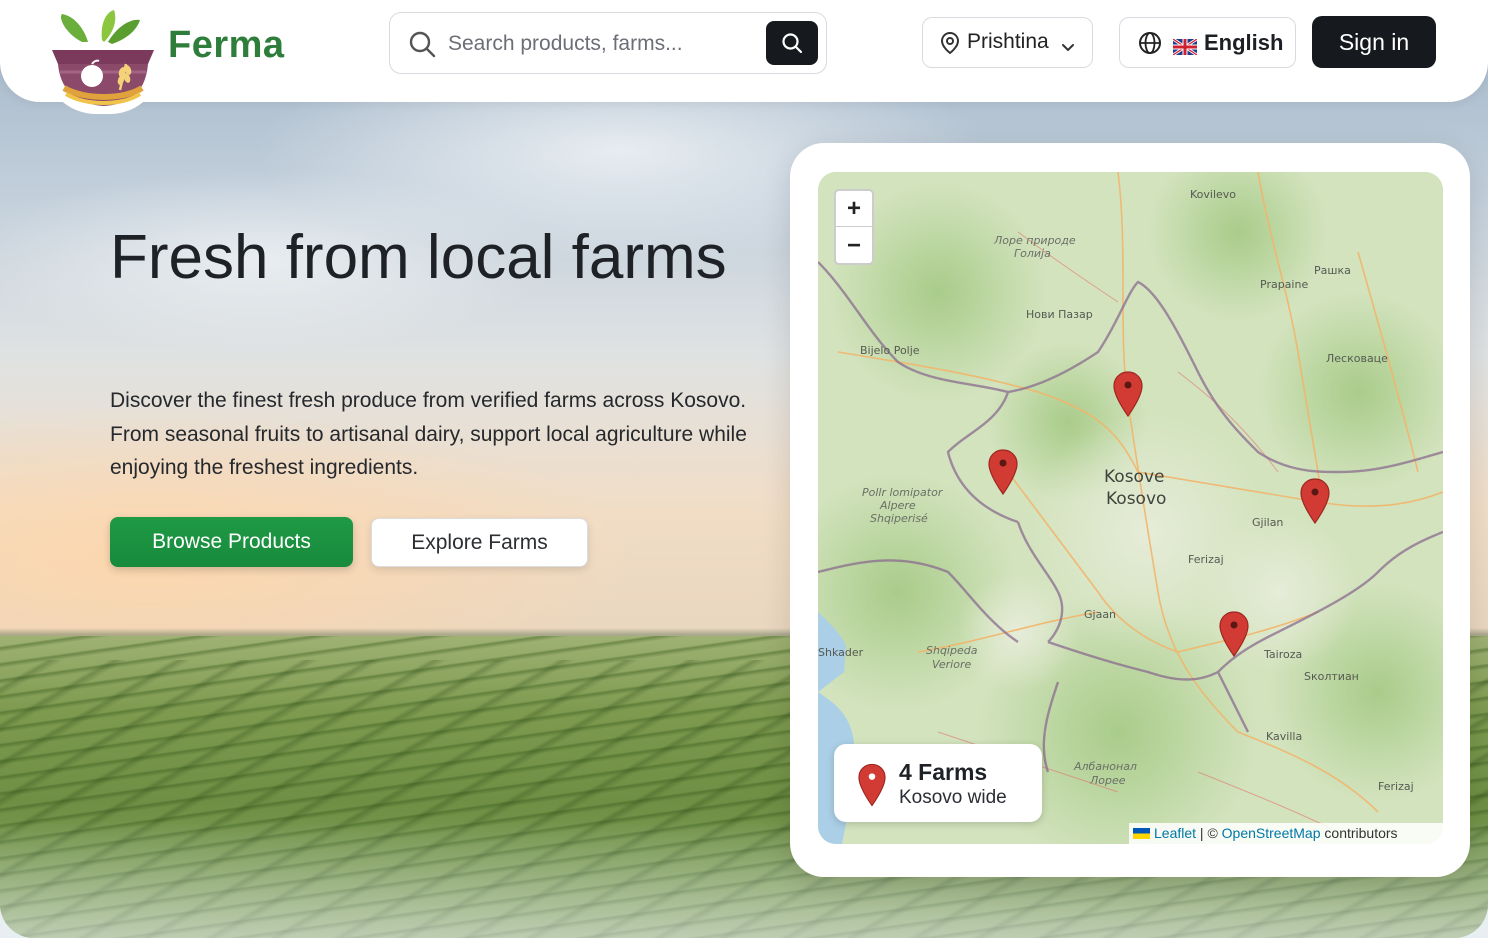 The height and width of the screenshot is (938, 1488). I want to click on map-label-city: Нови Пазар, so click(1059, 314).